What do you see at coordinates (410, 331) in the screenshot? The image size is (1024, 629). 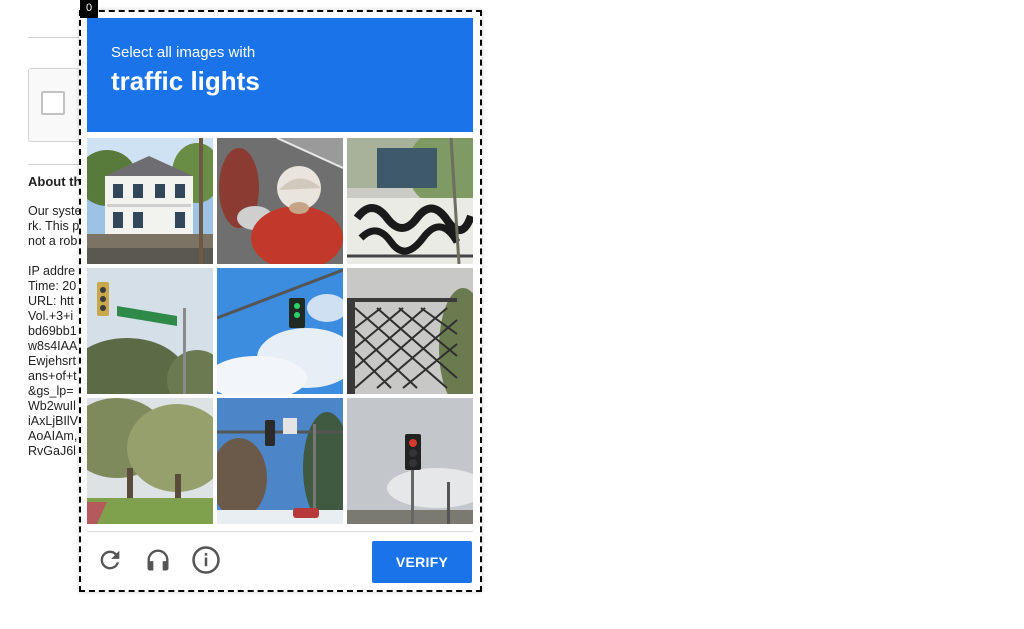 I see `tile-iron-fence` at bounding box center [410, 331].